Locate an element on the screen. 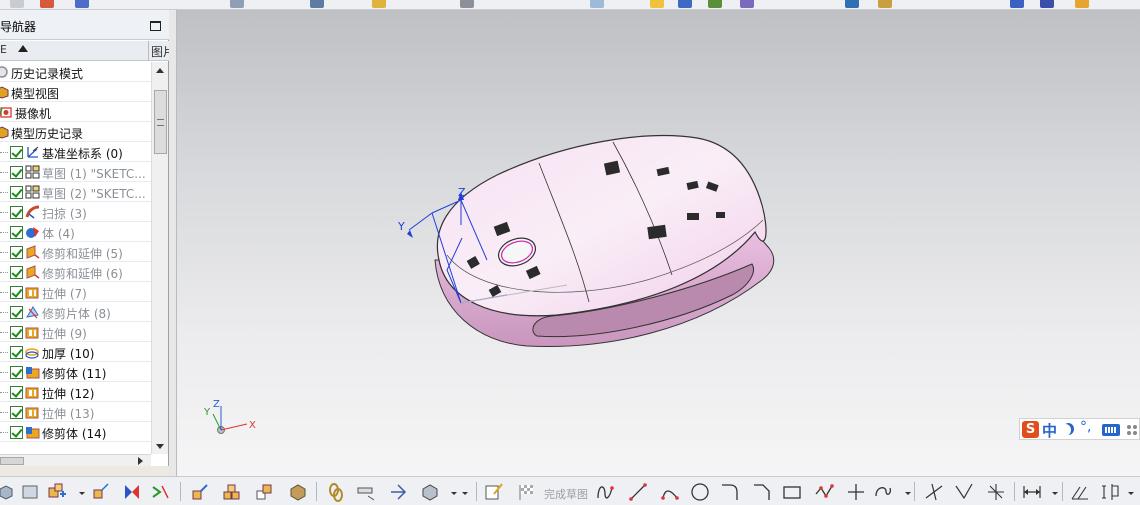  tree-row: 体 (4) is located at coordinates (75, 232).